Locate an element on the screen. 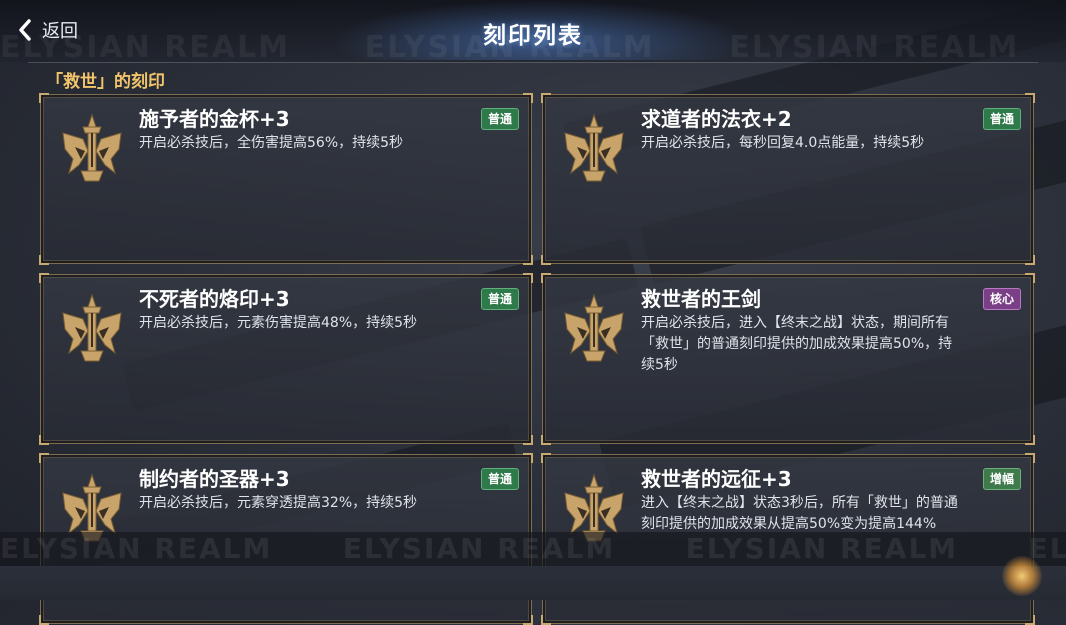 Image resolution: width=1066 pixels, height=625 pixels. description-line: 开启必杀技后，元素伤害提高48%，持续5秒 is located at coordinates (278, 323).